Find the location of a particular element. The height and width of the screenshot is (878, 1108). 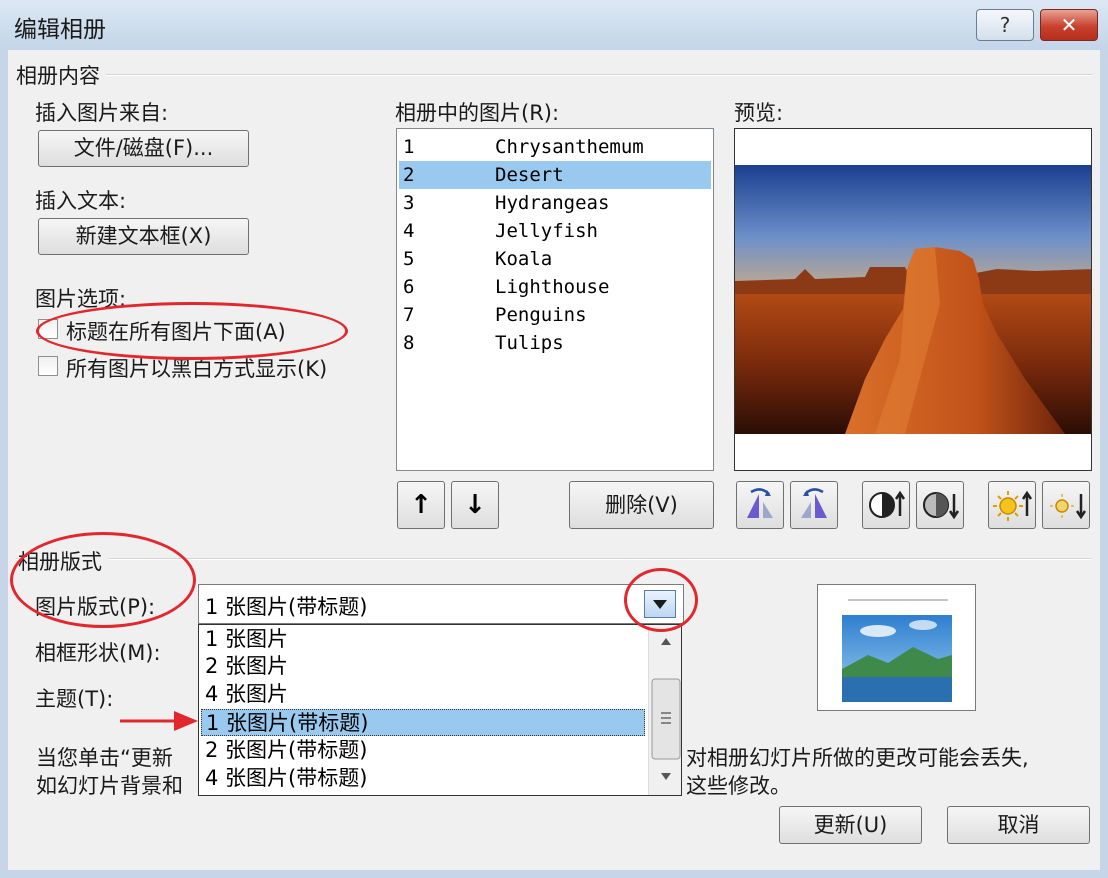

arrow-up-icon: ↑ is located at coordinates (421, 505).